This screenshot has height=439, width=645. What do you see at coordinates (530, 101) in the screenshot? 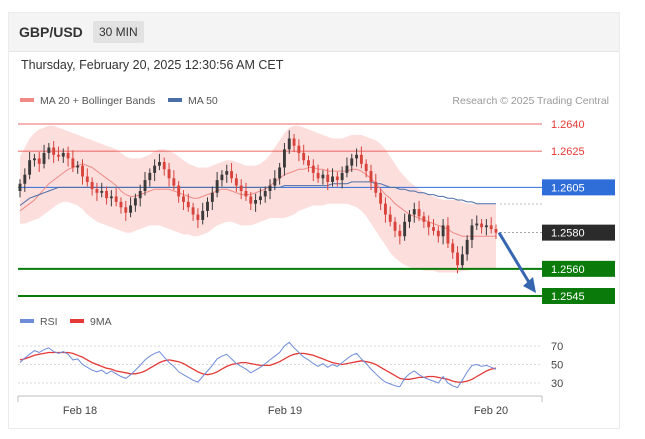
I see `research-credit: Research © 2025 Trading Central` at bounding box center [530, 101].